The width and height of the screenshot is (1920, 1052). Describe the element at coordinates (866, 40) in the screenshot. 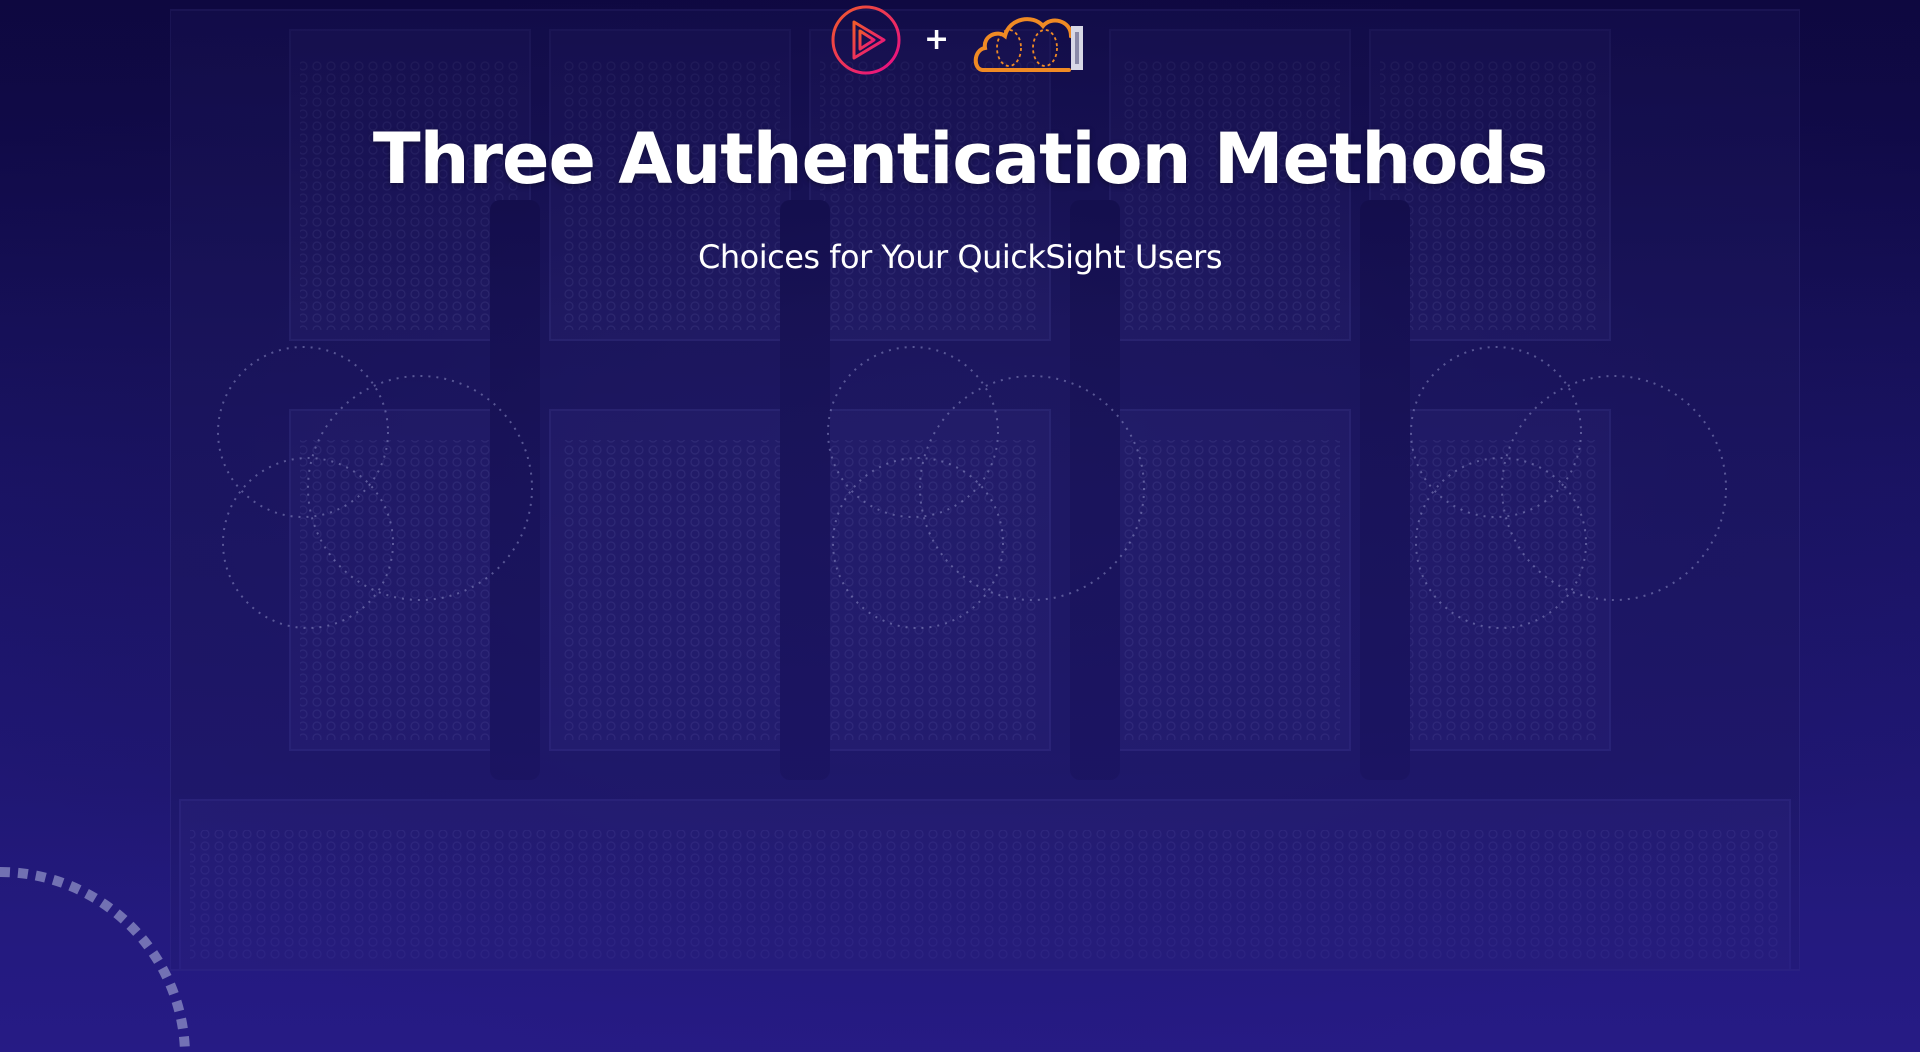

I see `pluralsight-play-icon` at that location.